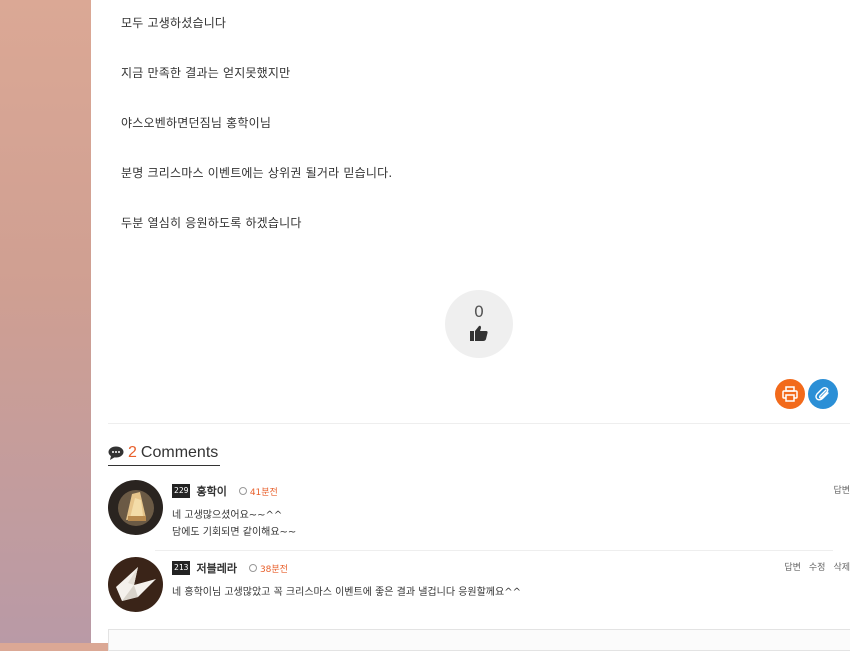  I want to click on comment-text: 네 고생많으셨어요~~^^ 담에도 기회되면 같이해요~~, so click(234, 524).